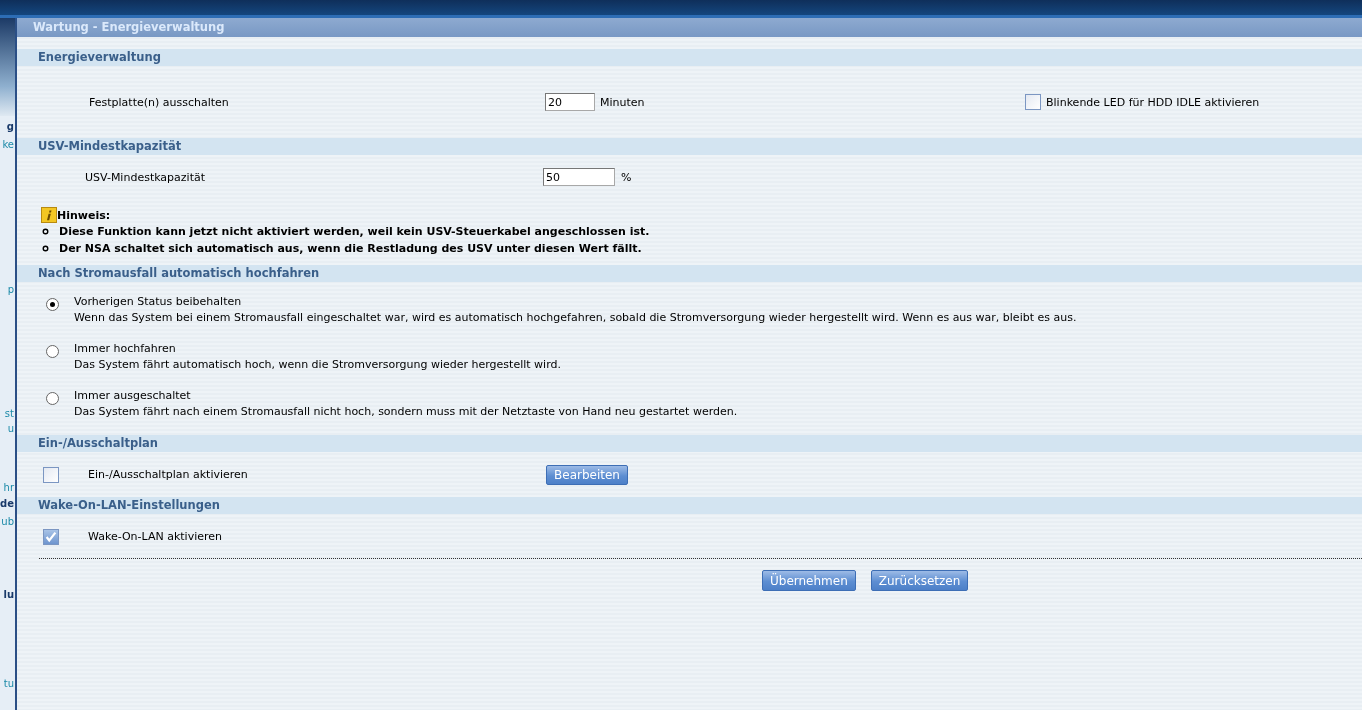 The image size is (1362, 710). Describe the element at coordinates (317, 365) in the screenshot. I see `option-description: Das System fährt automatisch hoch, wenn die Stromversorgung wieder hergestellt wird.` at that location.